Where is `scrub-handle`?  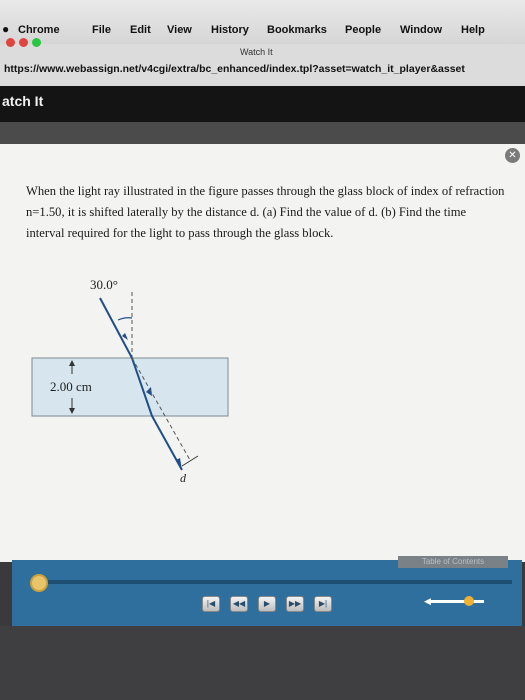 scrub-handle is located at coordinates (39, 583).